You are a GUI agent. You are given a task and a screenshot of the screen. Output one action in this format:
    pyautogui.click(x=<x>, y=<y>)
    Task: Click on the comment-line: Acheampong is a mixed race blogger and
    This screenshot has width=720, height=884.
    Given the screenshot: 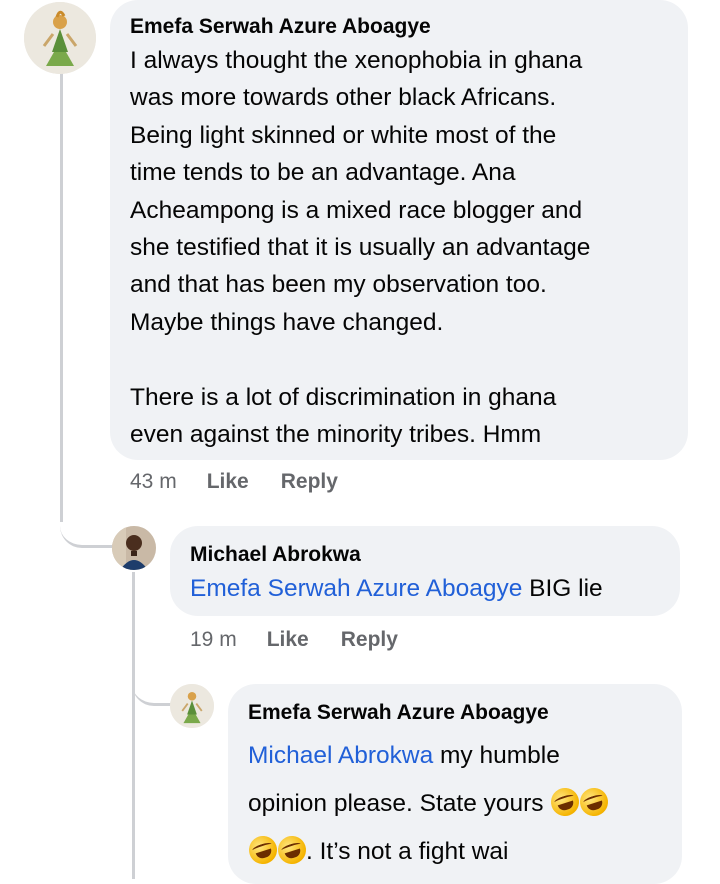 What is the action you would take?
    pyautogui.click(x=356, y=210)
    